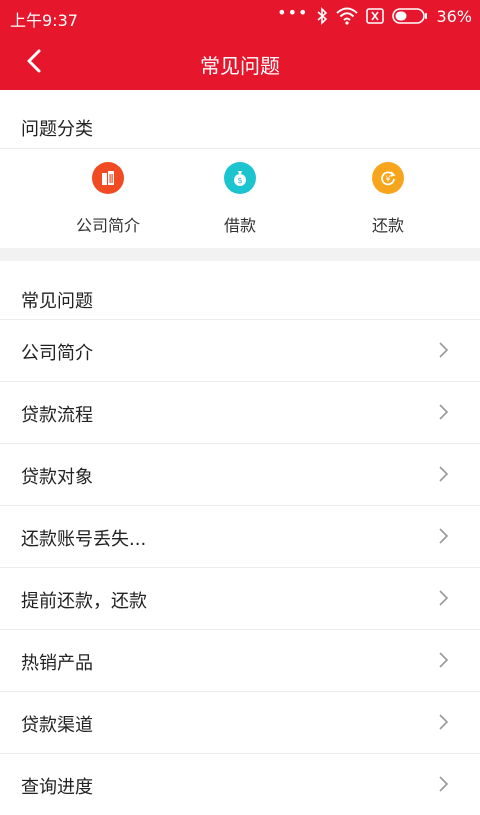 This screenshot has width=480, height=815. I want to click on faq-item-label: 提前还款，还款, so click(84, 601).